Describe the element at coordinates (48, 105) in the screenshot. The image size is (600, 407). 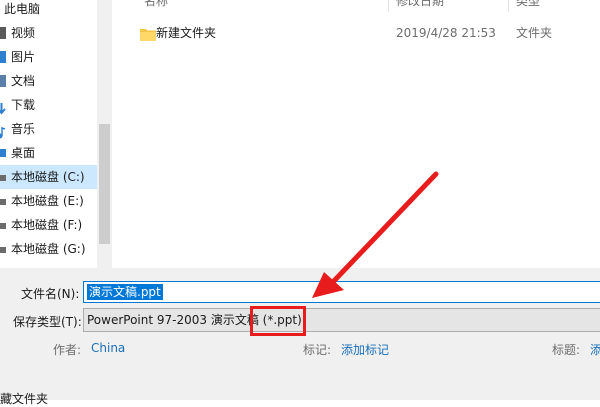
I see `nav-item-downloads: 下载` at that location.